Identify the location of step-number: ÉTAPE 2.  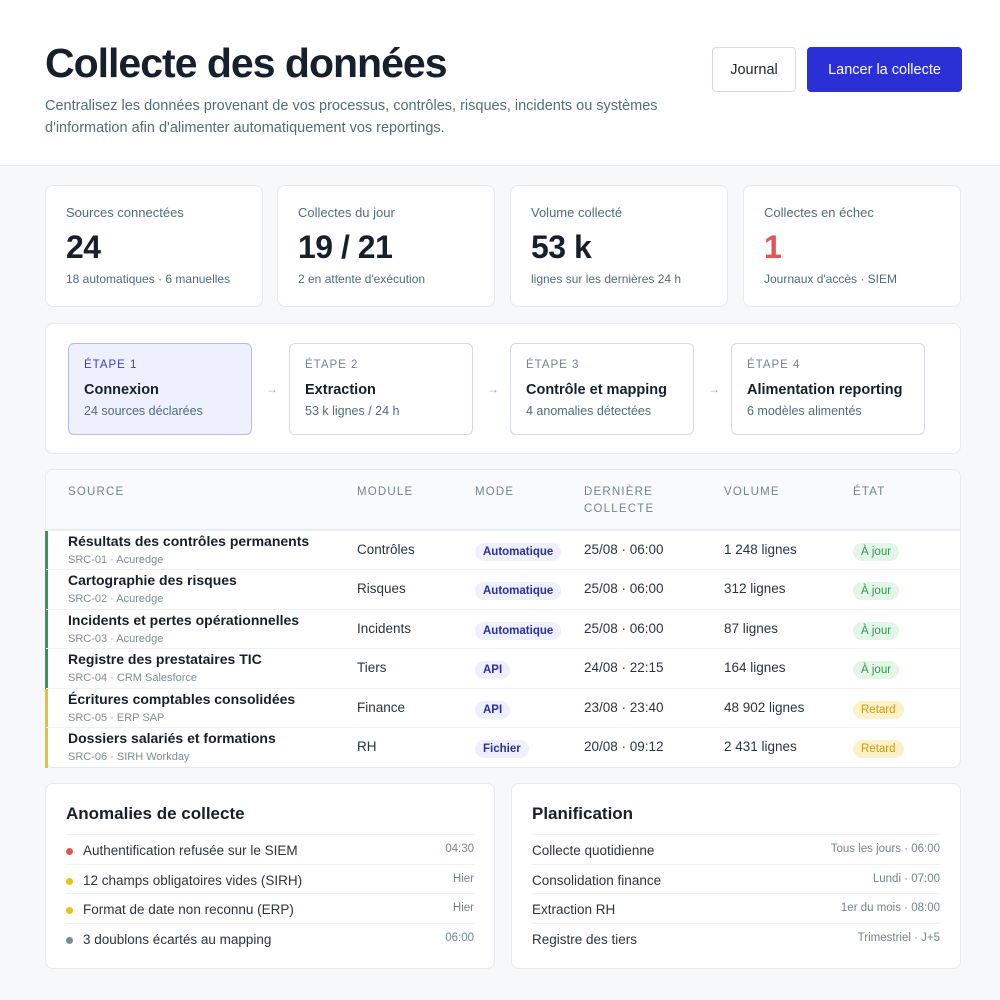
(332, 365).